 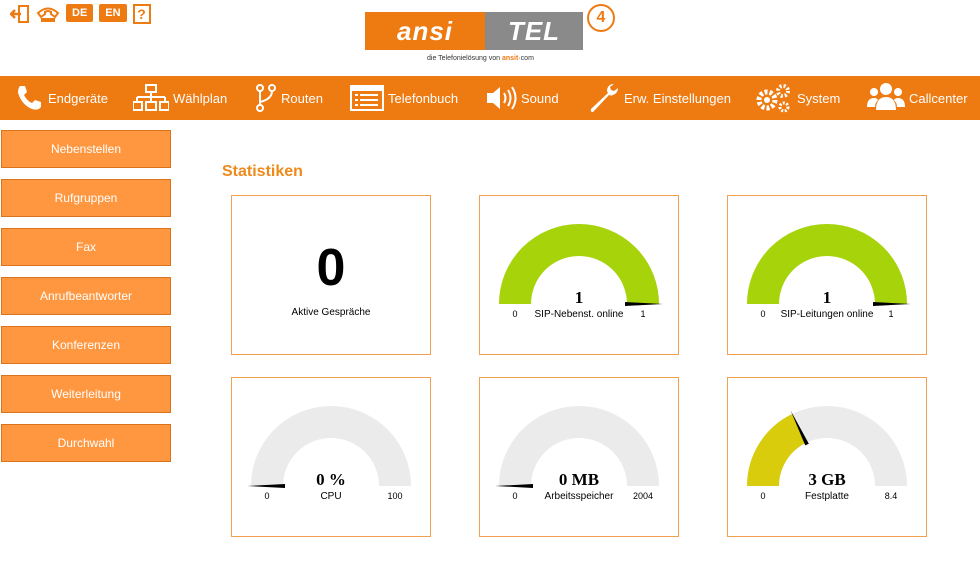 What do you see at coordinates (367, 98) in the screenshot?
I see `list-icon` at bounding box center [367, 98].